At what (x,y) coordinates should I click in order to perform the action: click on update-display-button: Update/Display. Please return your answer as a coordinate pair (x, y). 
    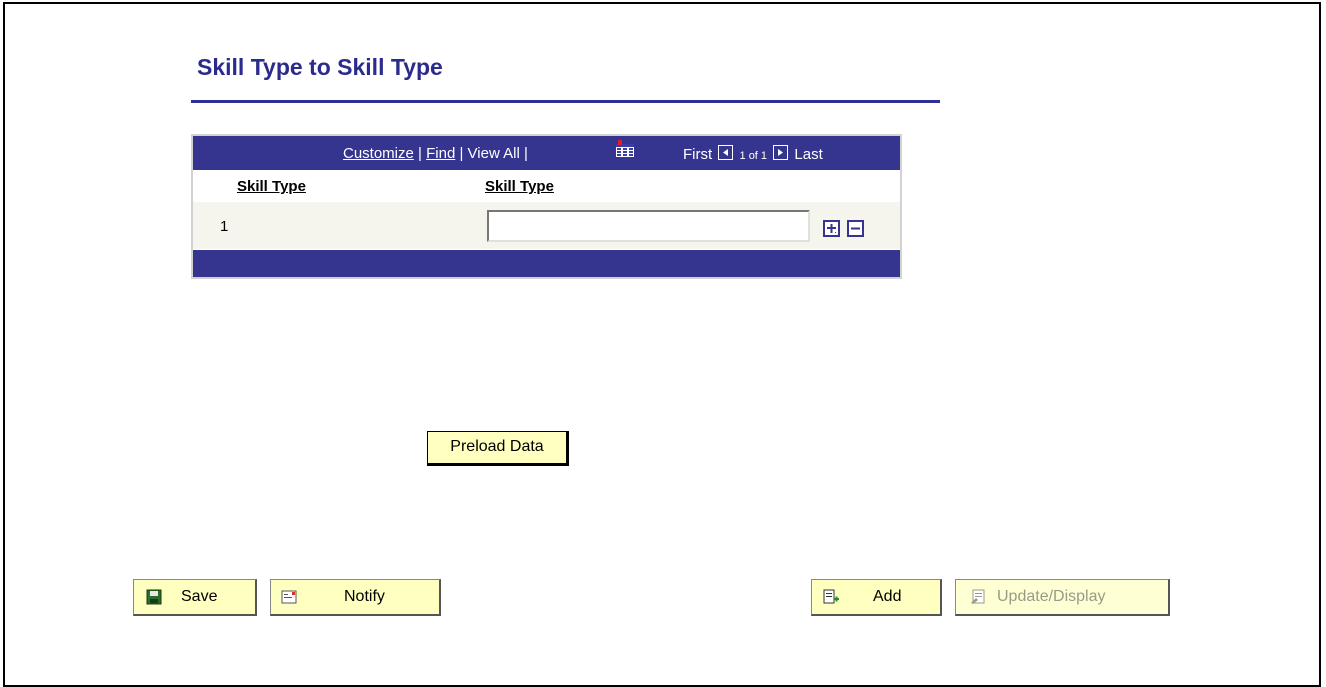
    Looking at the image, I should click on (1062, 597).